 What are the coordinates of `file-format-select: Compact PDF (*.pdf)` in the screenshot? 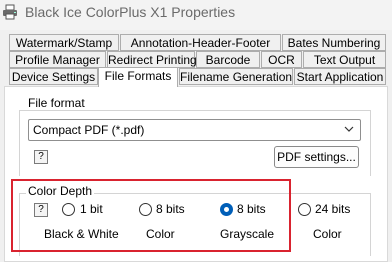 It's located at (194, 130).